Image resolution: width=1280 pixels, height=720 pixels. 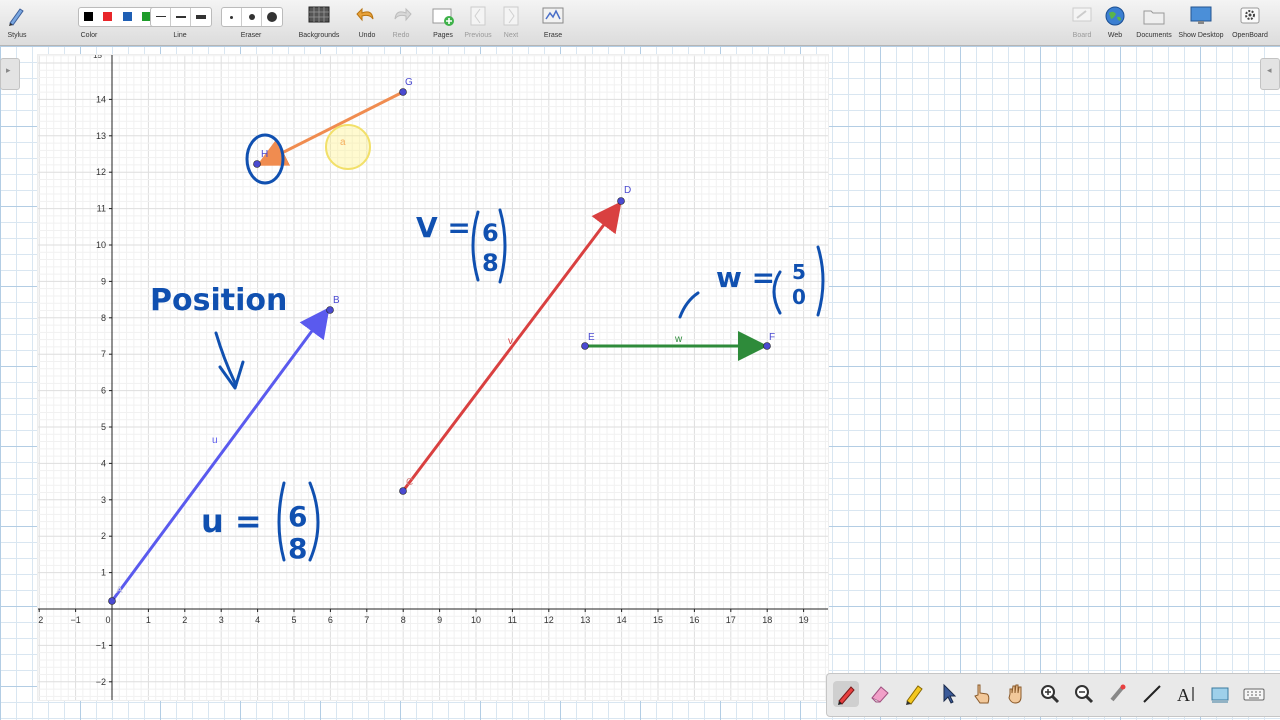 I want to click on highlighter-tool, so click(x=914, y=694).